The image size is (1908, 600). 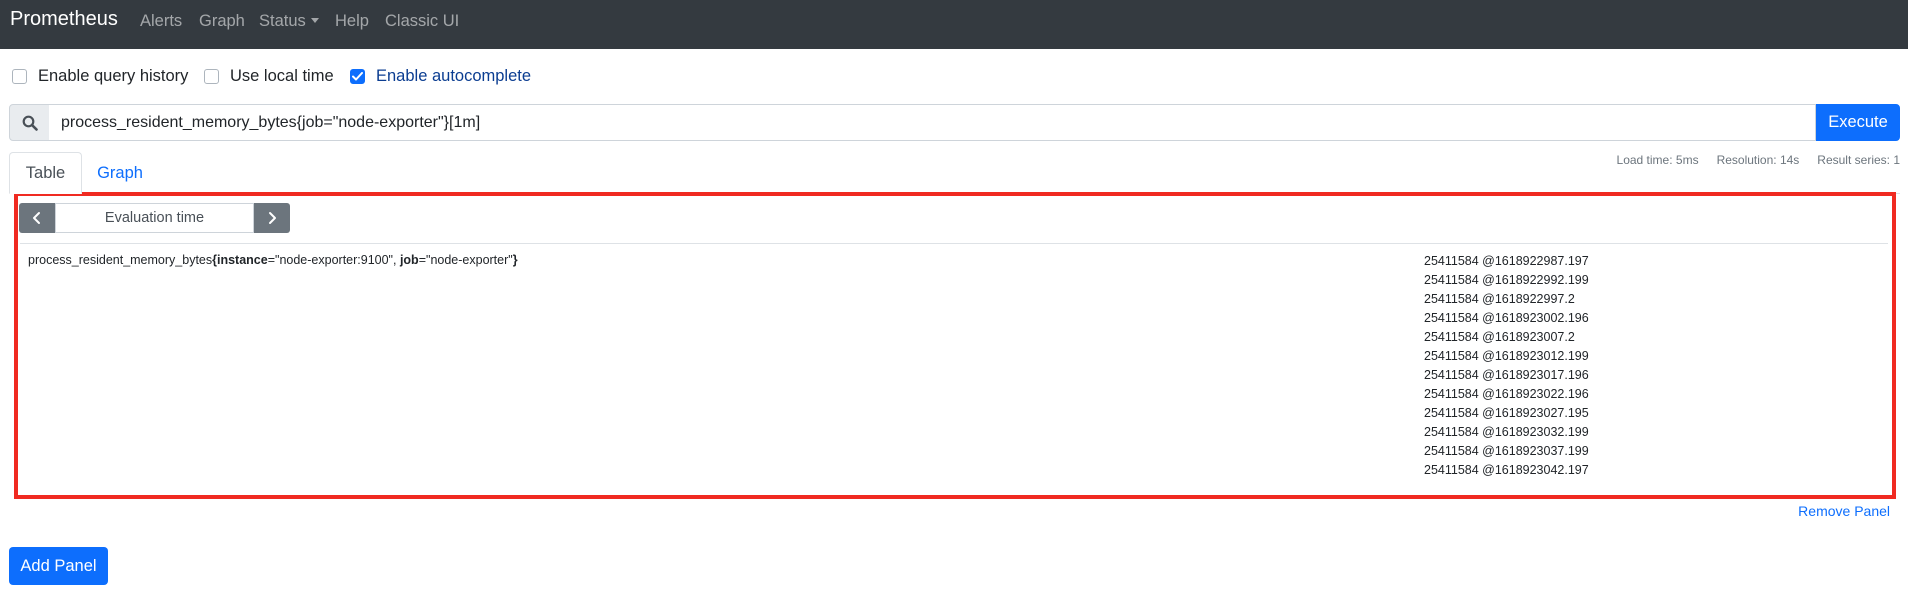 I want to click on prev-eval-button, so click(x=37, y=218).